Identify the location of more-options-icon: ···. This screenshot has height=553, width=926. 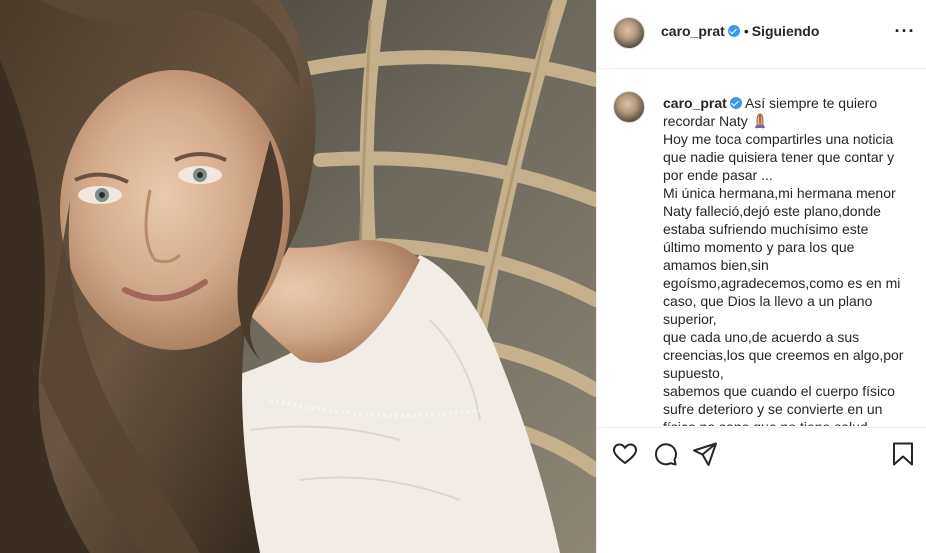
(905, 34).